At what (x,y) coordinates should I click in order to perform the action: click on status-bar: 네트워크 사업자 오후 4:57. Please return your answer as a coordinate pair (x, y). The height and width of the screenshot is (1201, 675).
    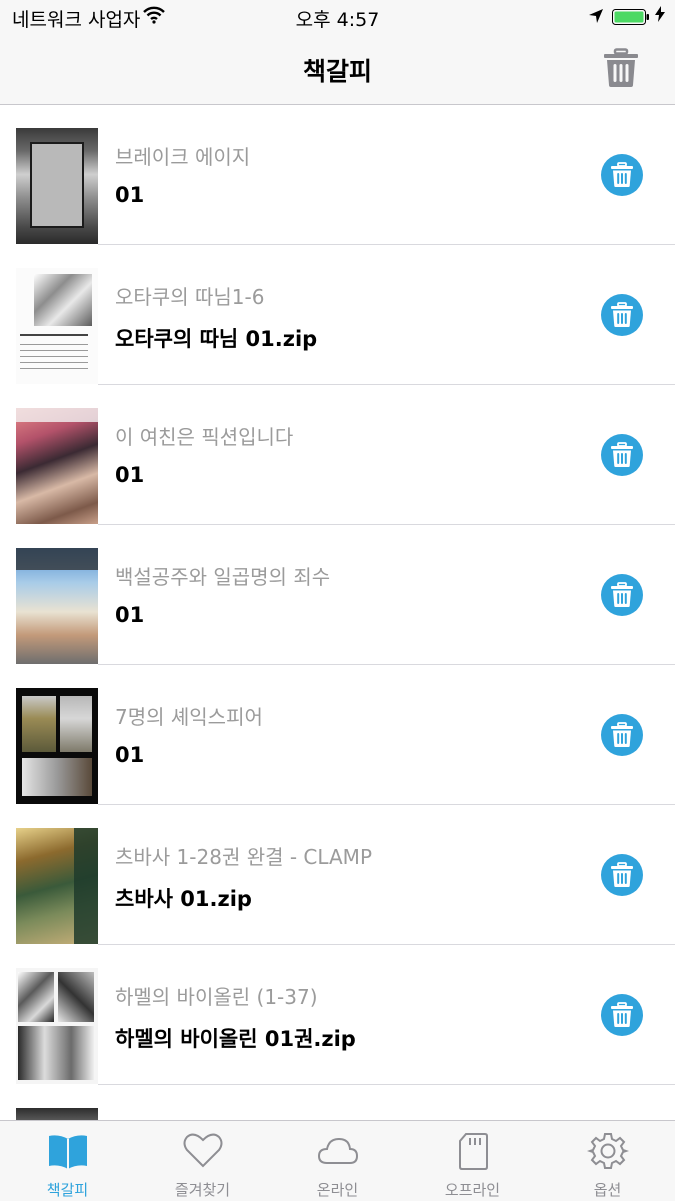
    Looking at the image, I should click on (337, 17).